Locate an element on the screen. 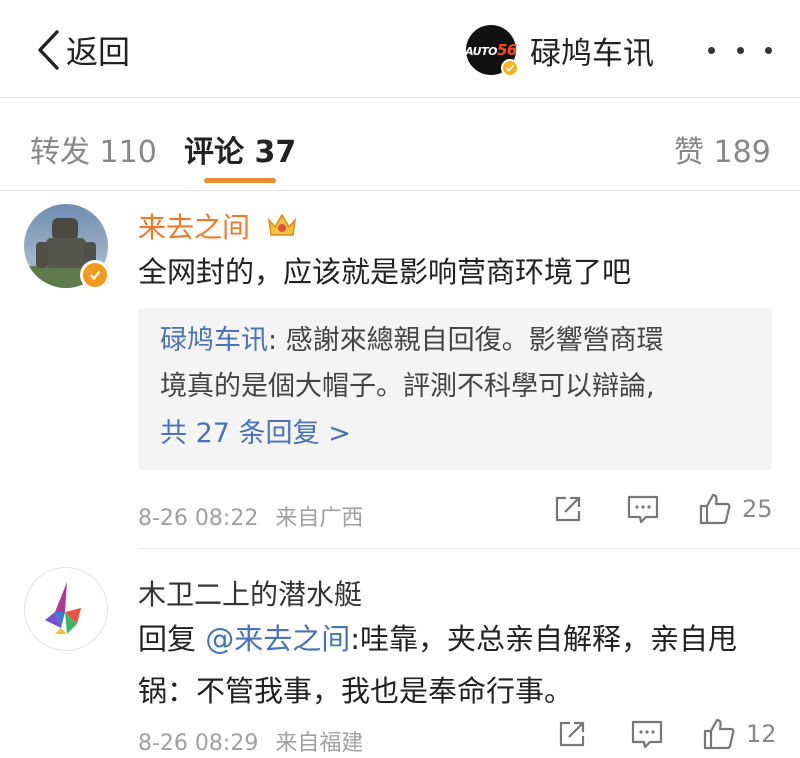 This screenshot has height=758, width=800. tab-bar: 转发 110 评论 37 赞 189 is located at coordinates (400, 145).